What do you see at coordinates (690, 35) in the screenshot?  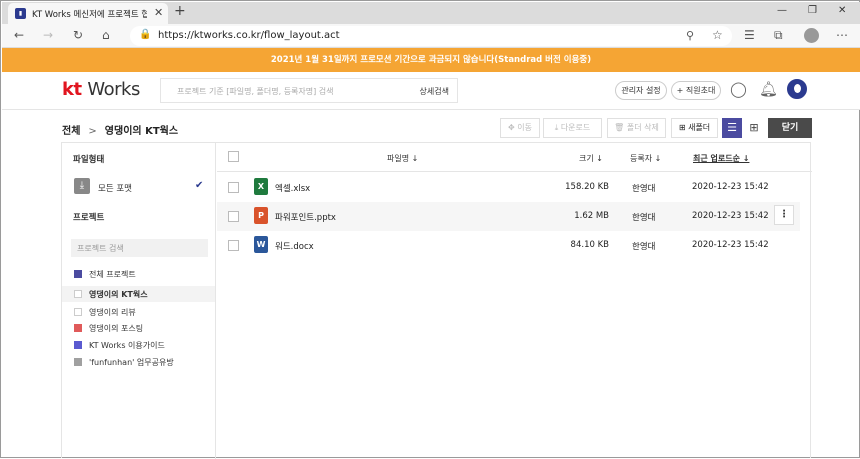 I see `search-icon: ⚲` at bounding box center [690, 35].